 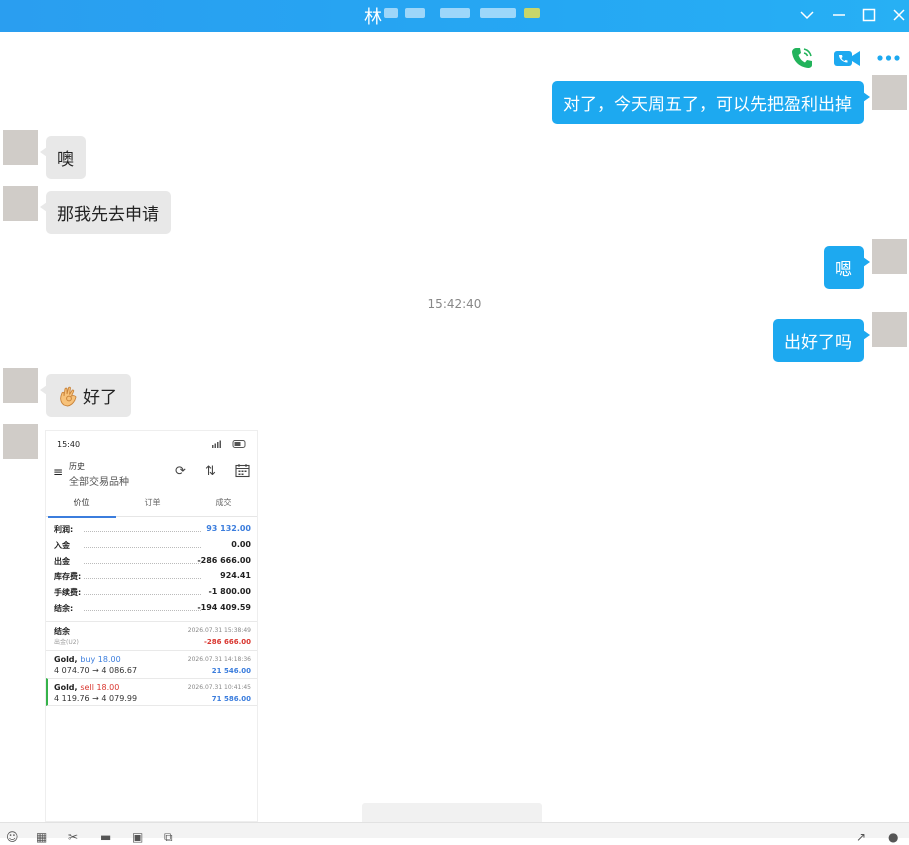 What do you see at coordinates (818, 343) in the screenshot?
I see `message-text: 出好了吗` at bounding box center [818, 343].